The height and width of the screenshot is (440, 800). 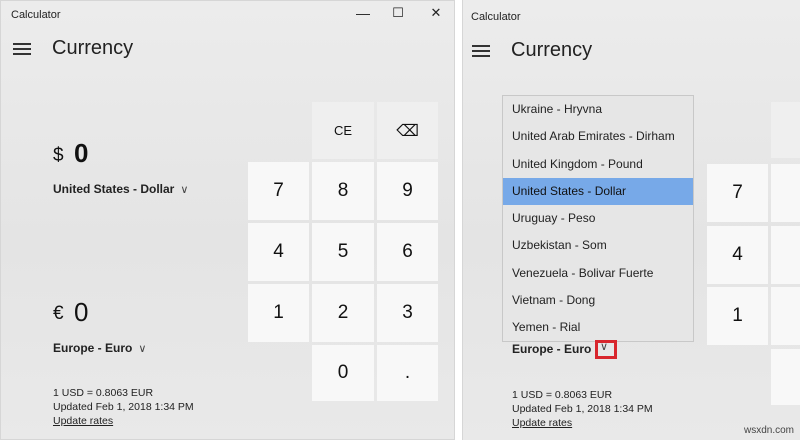 What do you see at coordinates (114, 189) in the screenshot?
I see `from-unit-label: United States - Dollar` at bounding box center [114, 189].